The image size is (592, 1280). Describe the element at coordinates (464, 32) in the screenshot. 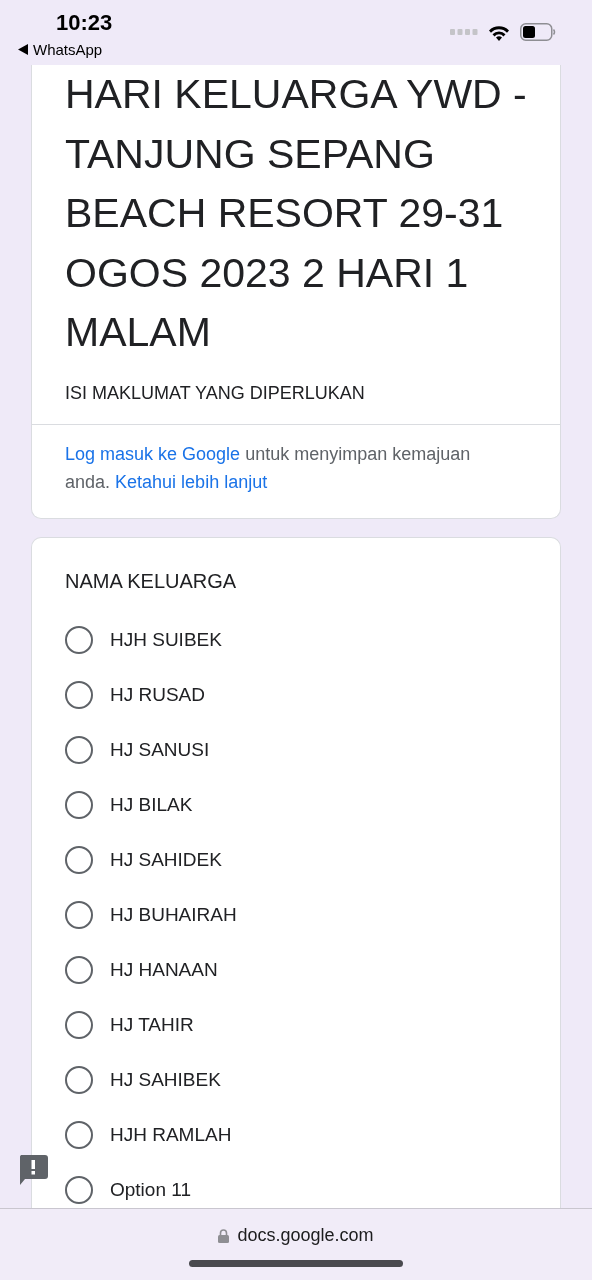

I see `signal-icon` at that location.